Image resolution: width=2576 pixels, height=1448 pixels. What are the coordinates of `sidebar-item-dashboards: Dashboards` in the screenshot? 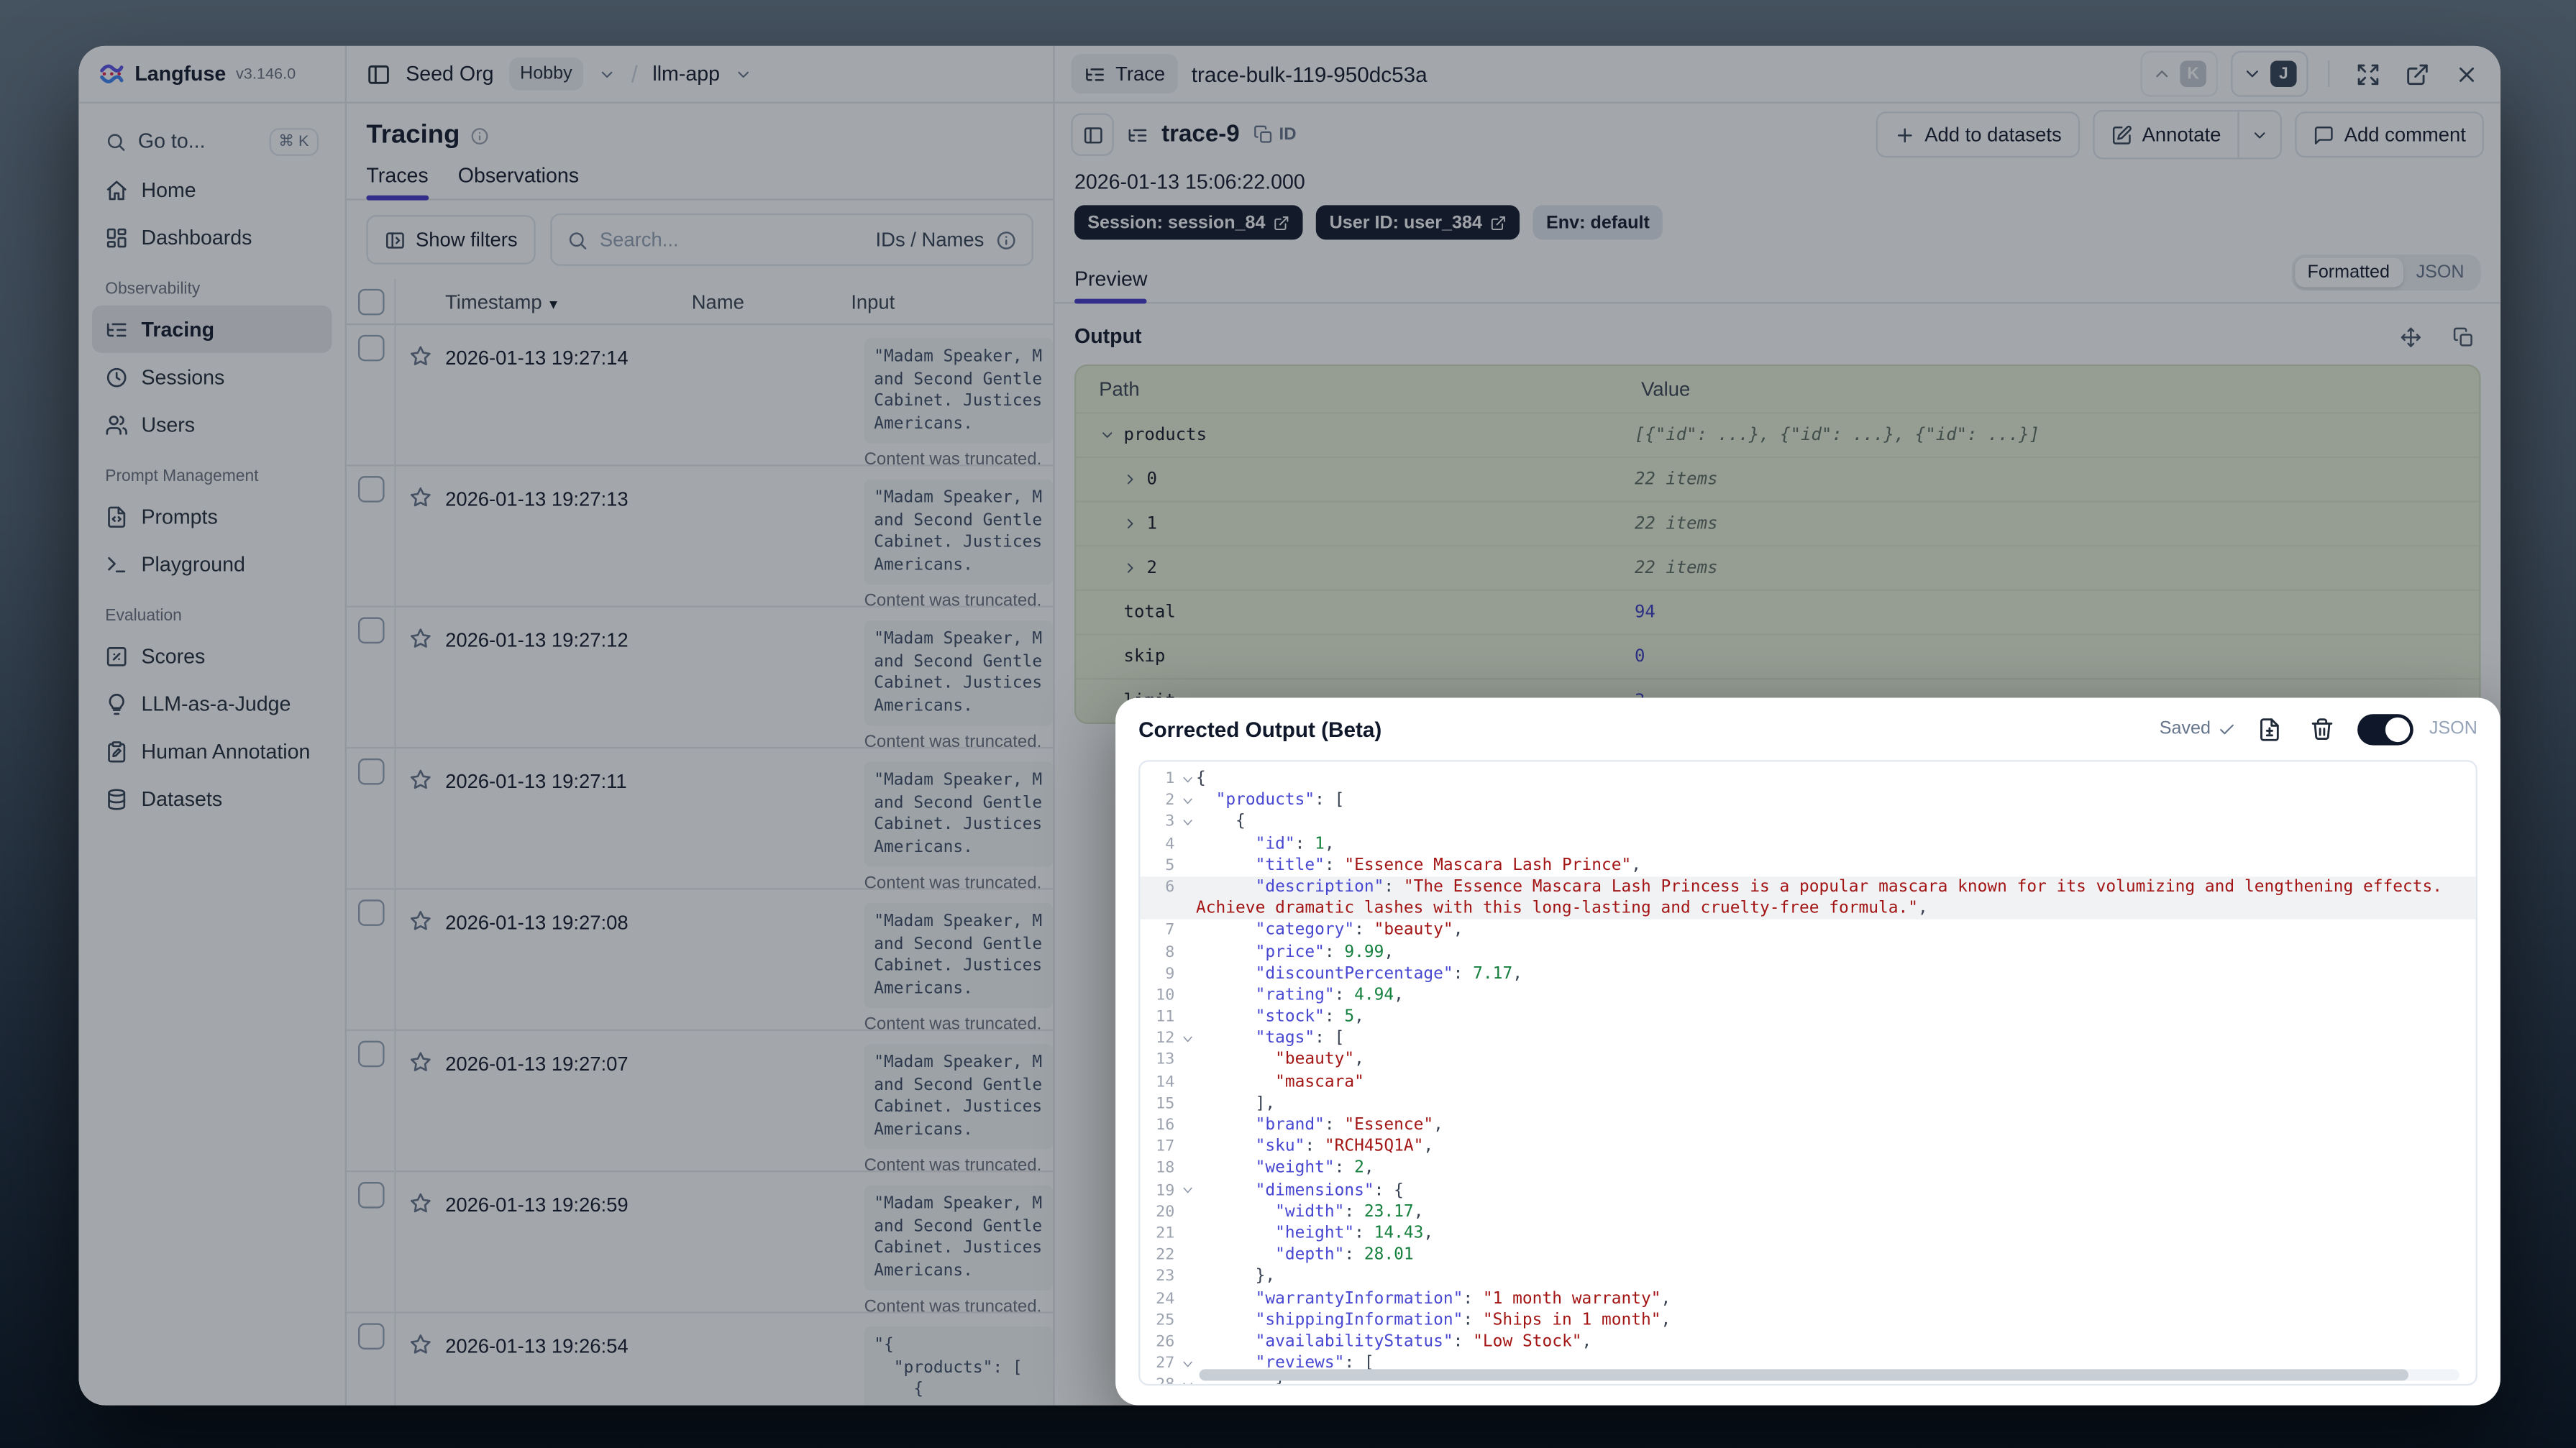 It's located at (212, 237).